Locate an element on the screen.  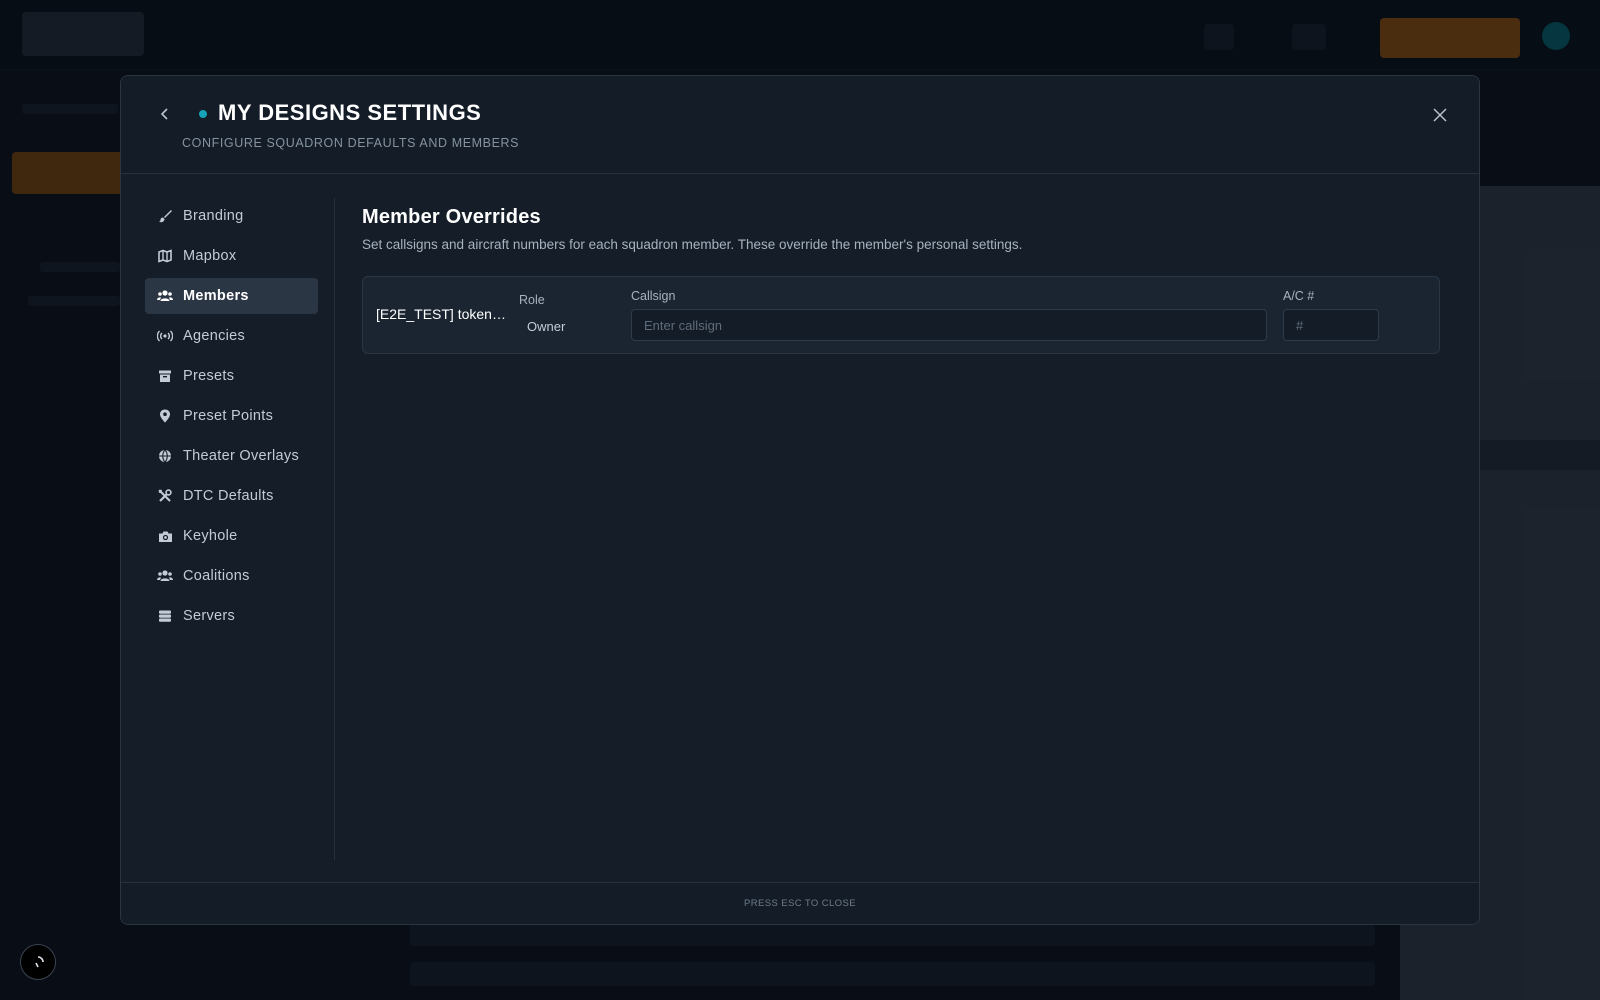
status-dot is located at coordinates (203, 114).